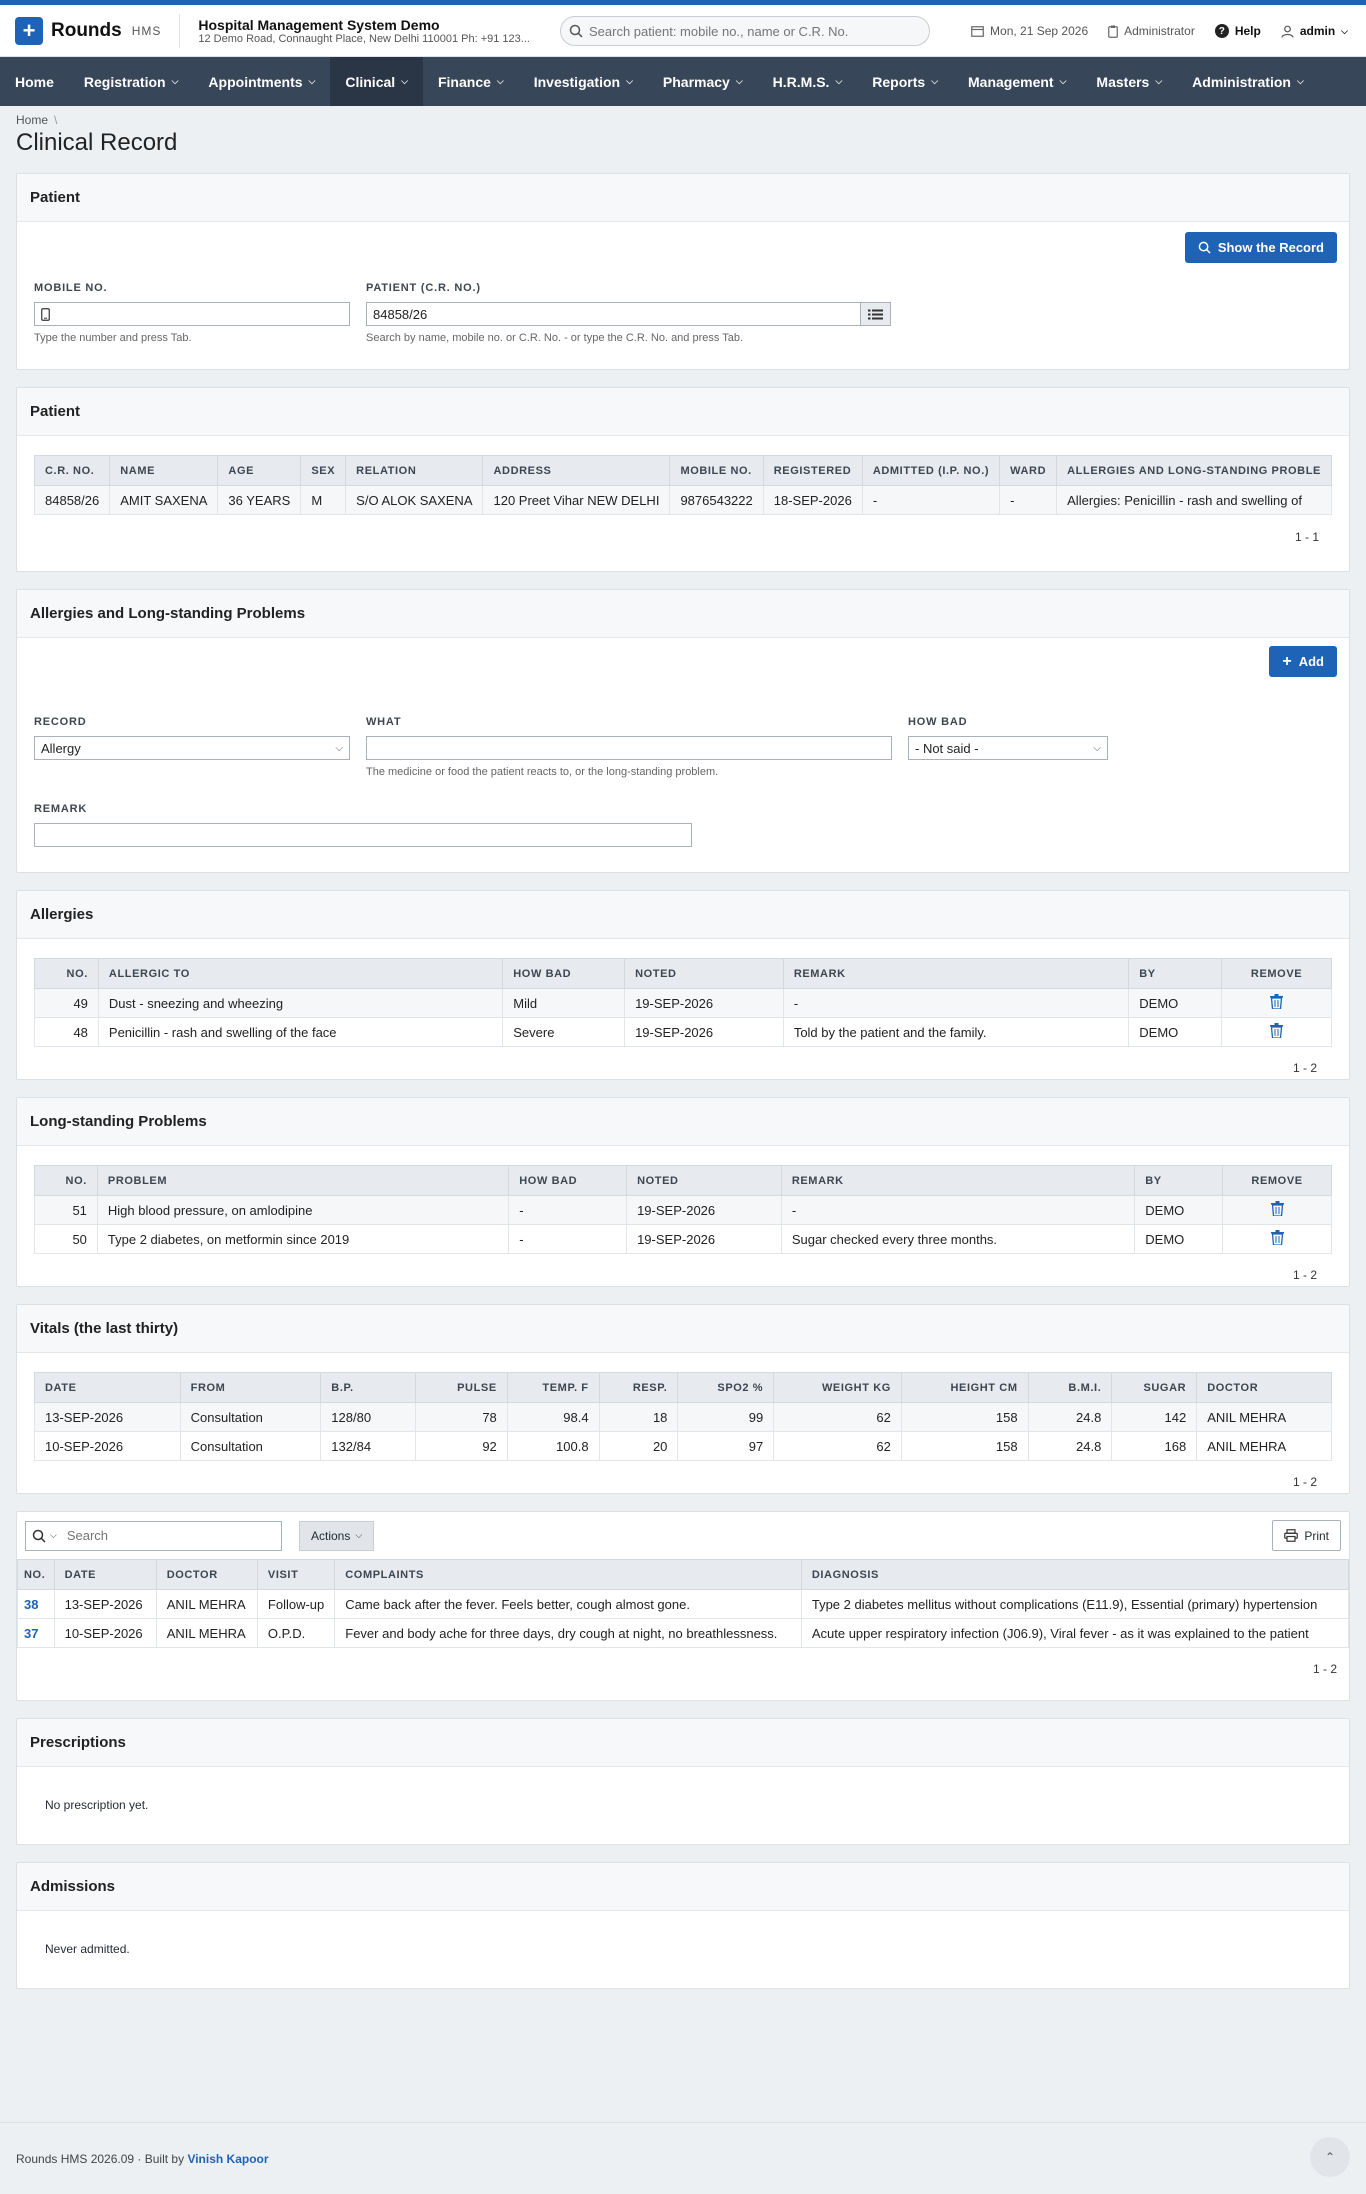  I want to click on cr-number-field: 84858/26, so click(614, 314).